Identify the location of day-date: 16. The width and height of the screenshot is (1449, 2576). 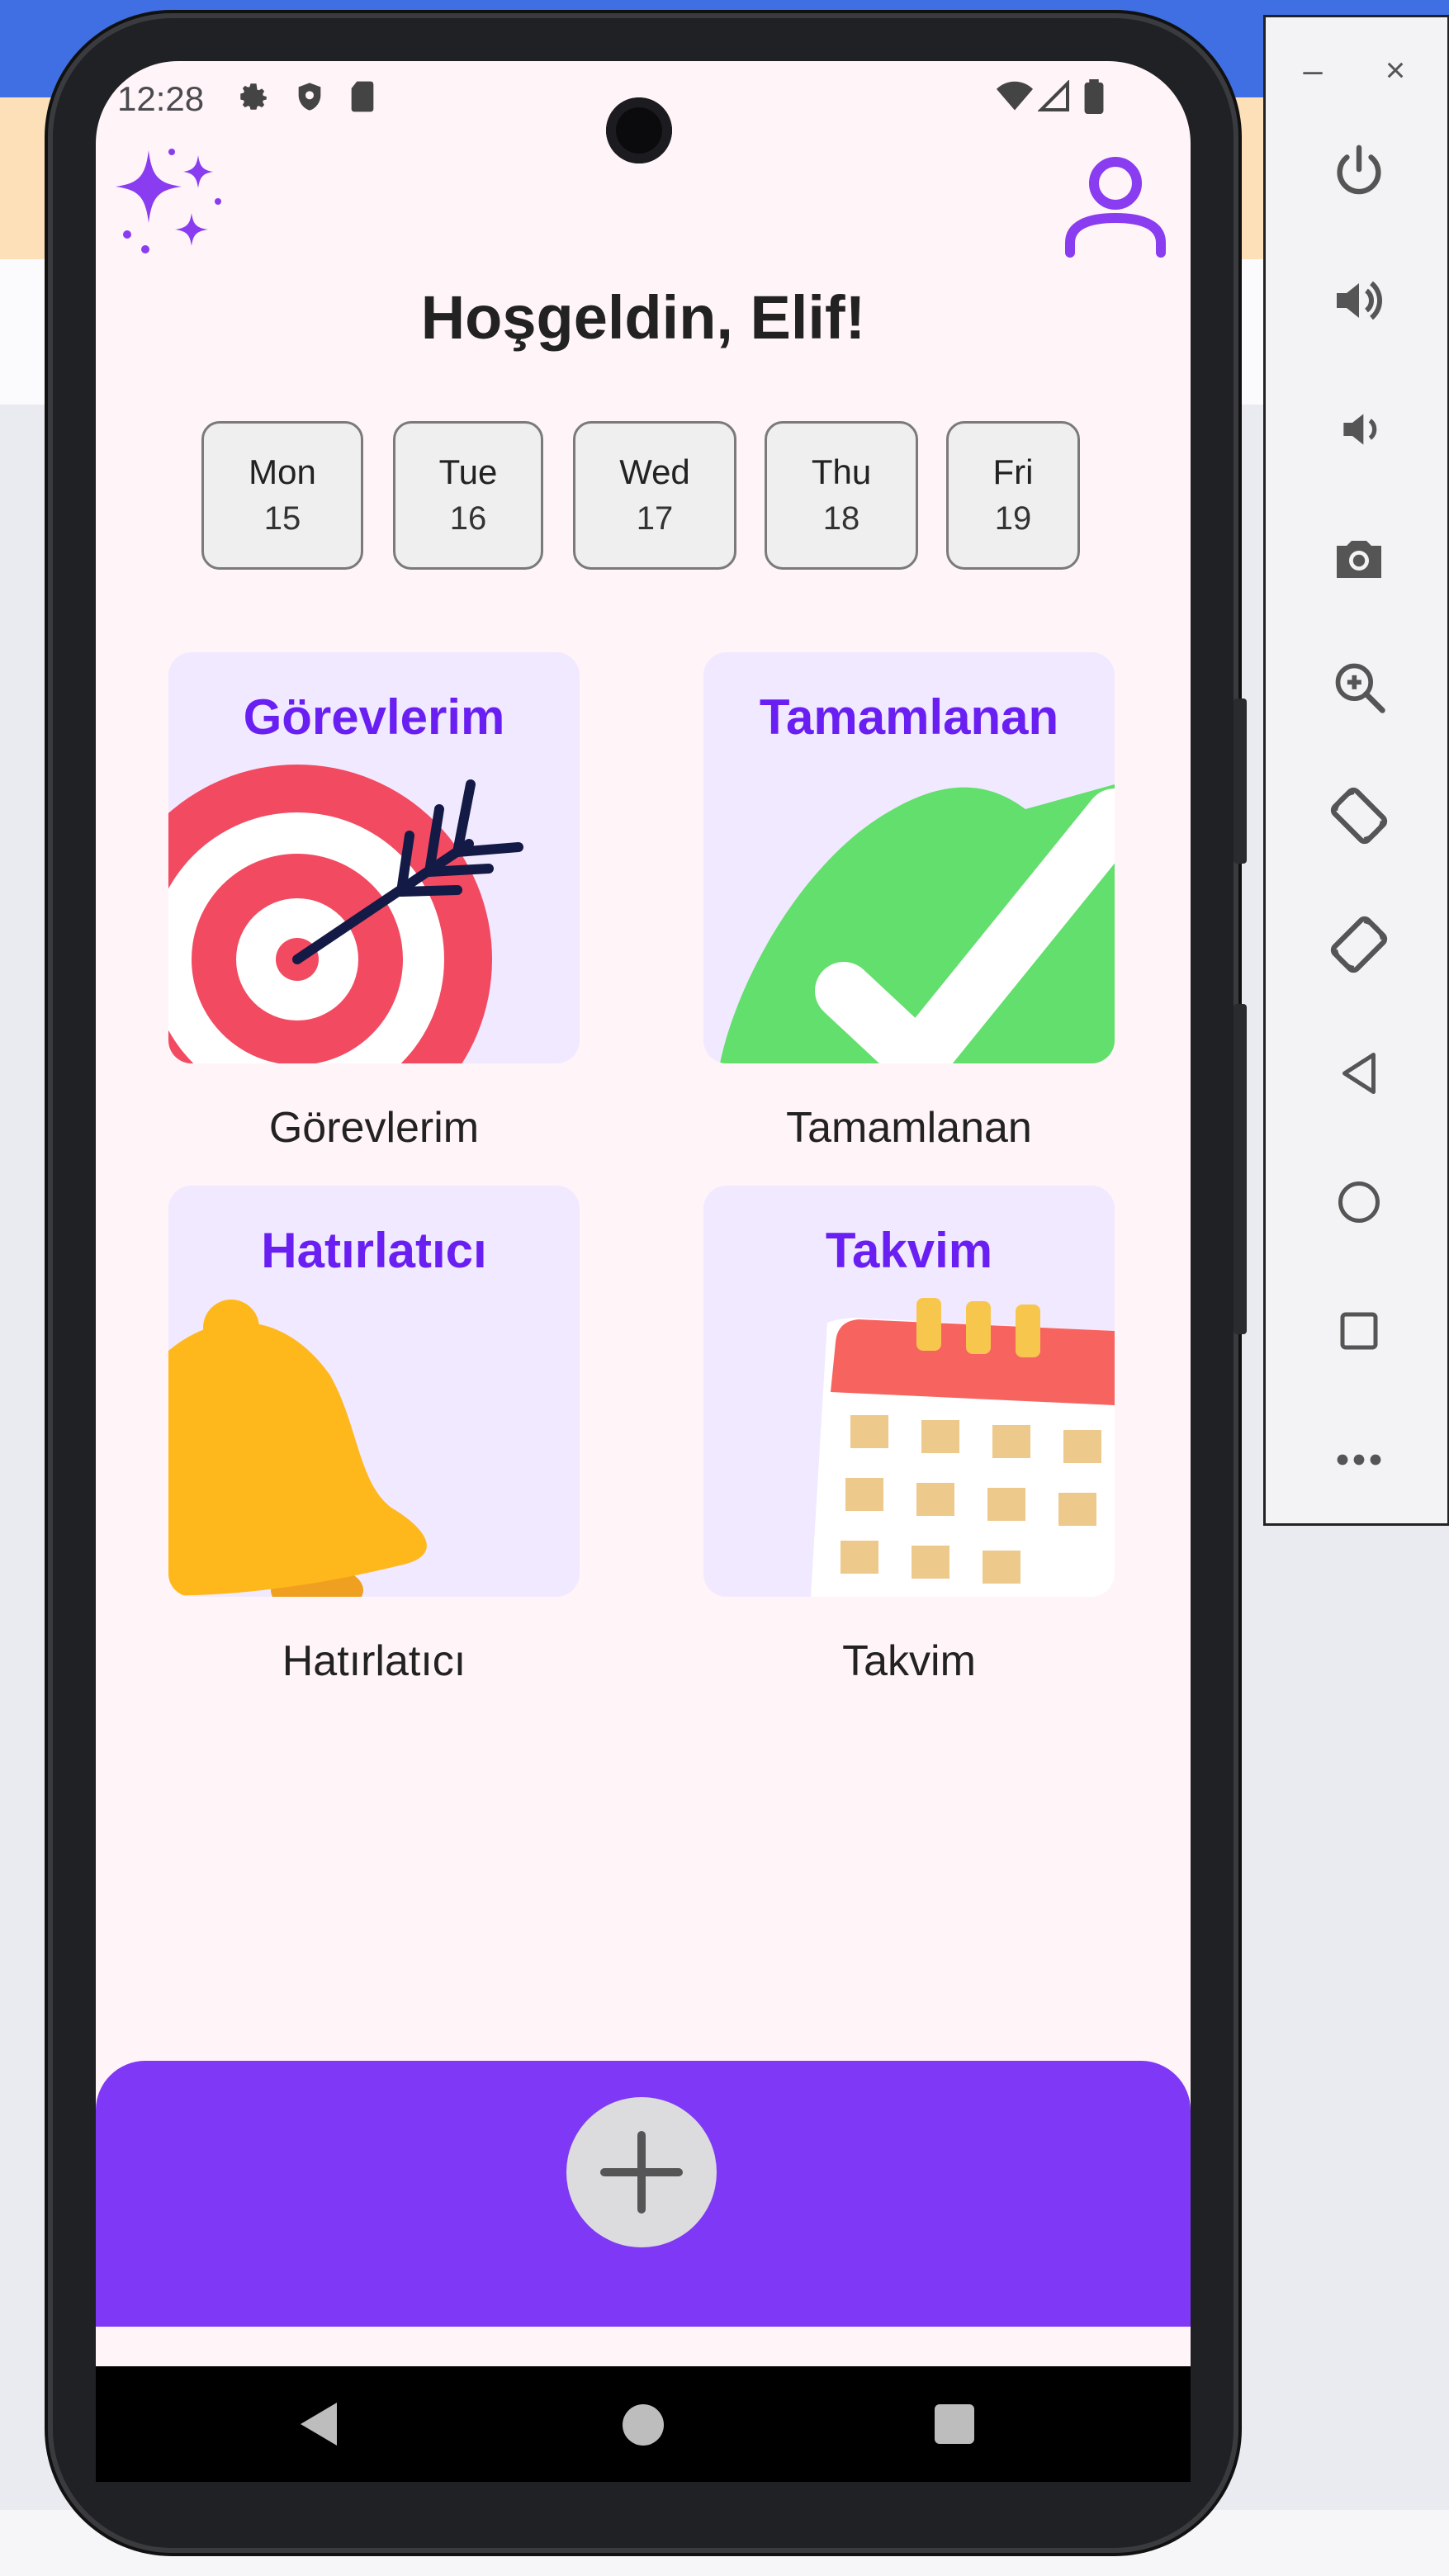
(468, 518).